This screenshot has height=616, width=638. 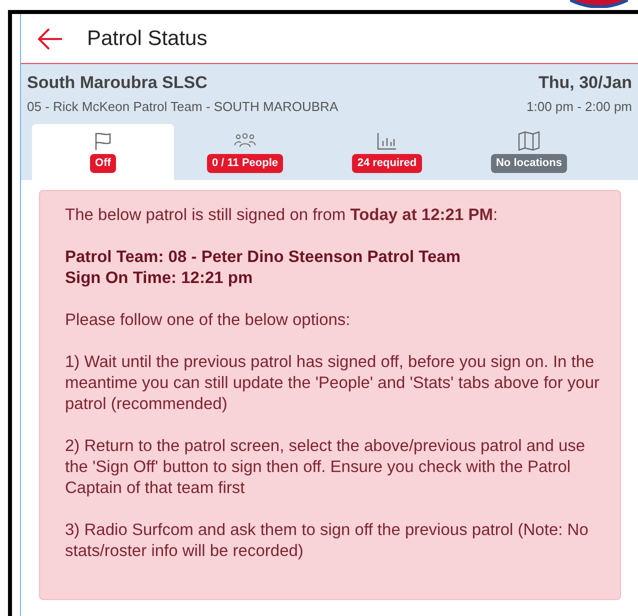 I want to click on patrol-team-line: Patrol Team: 08 - Peter Dino Steenson Patrol Team, so click(x=263, y=257).